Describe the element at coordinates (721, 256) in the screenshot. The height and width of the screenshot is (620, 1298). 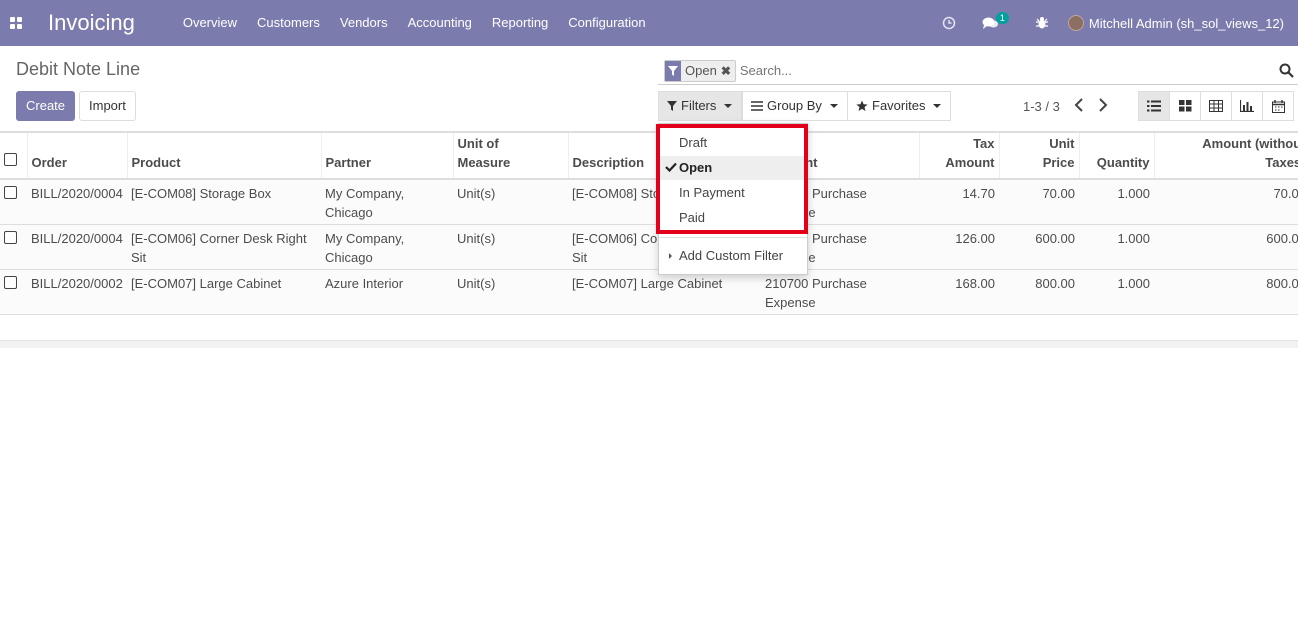
I see `add-custom-filter: Add Custom Filter` at that location.